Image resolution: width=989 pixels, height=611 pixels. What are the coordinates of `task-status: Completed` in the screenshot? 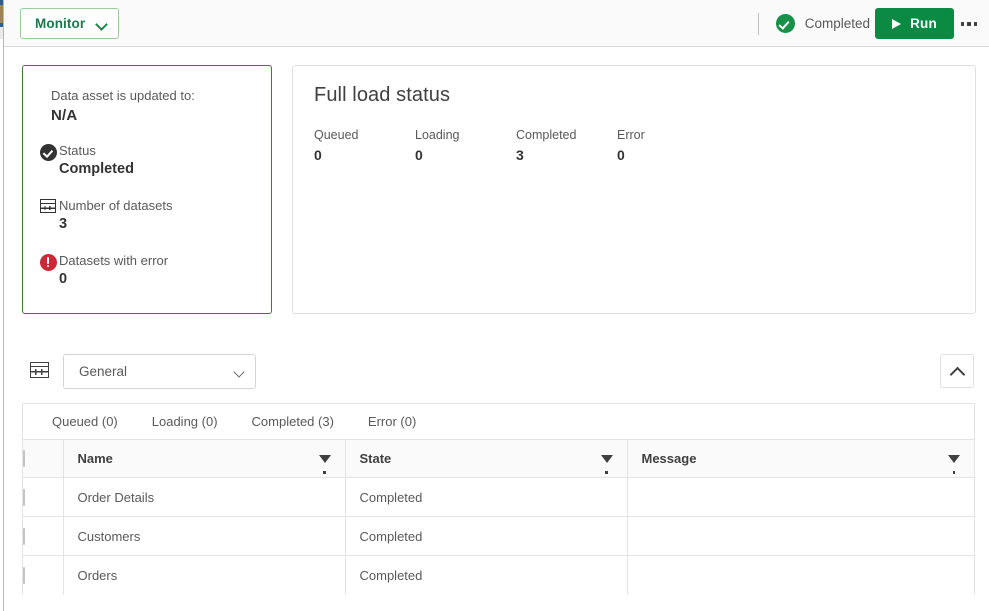 It's located at (813, 23).